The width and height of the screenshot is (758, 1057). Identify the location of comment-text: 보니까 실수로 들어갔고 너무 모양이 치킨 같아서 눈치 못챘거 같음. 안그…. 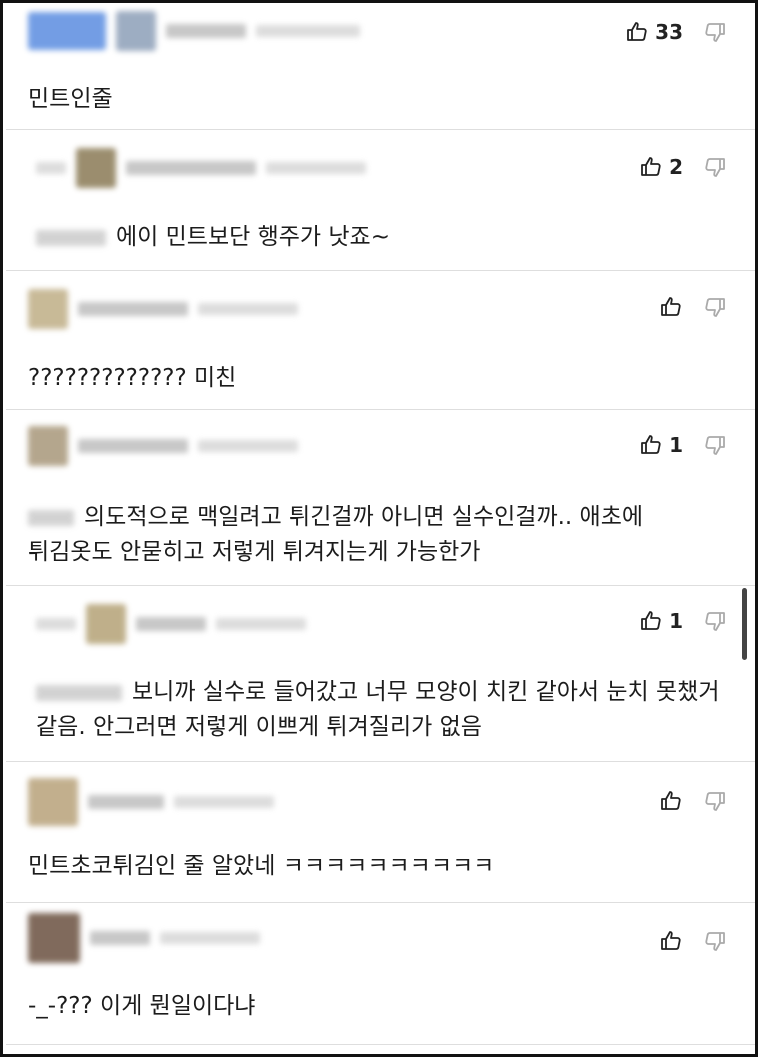
(378, 709).